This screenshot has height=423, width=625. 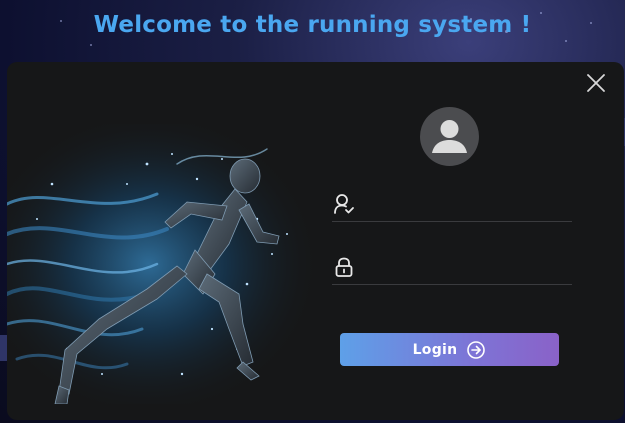 I want to click on user-avatar-icon, so click(x=449, y=136).